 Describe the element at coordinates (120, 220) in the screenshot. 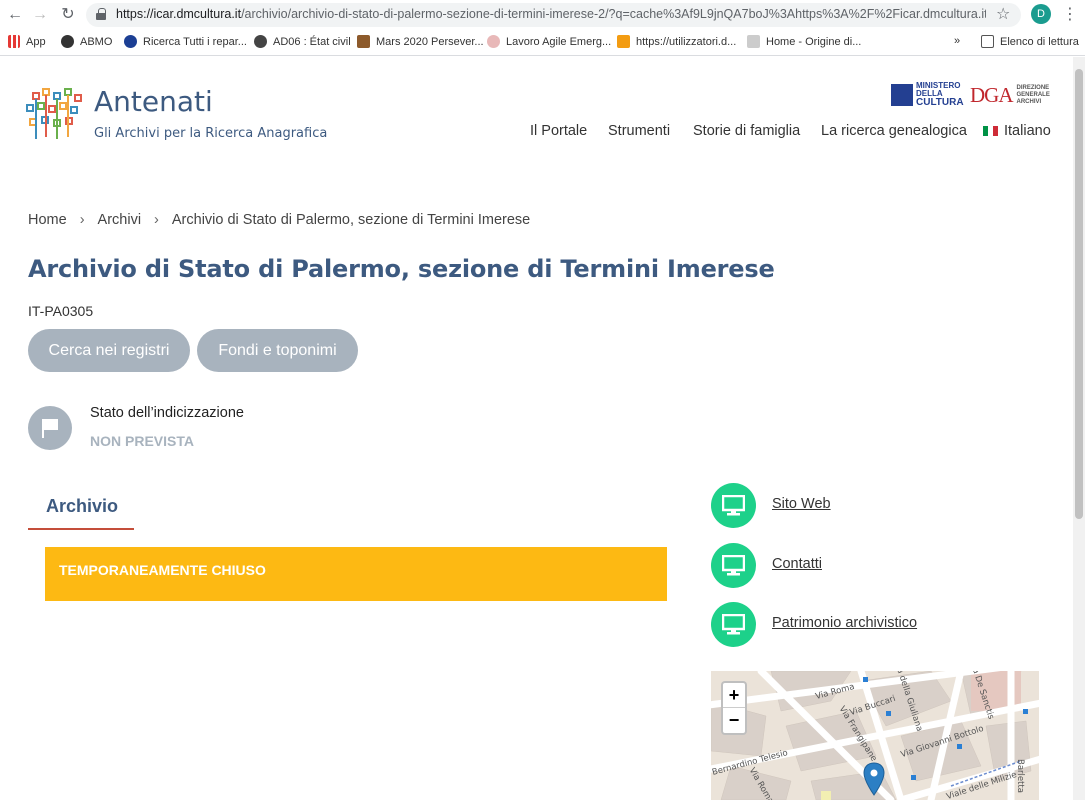

I see `breadcrumb-archivi: Archivi` at that location.